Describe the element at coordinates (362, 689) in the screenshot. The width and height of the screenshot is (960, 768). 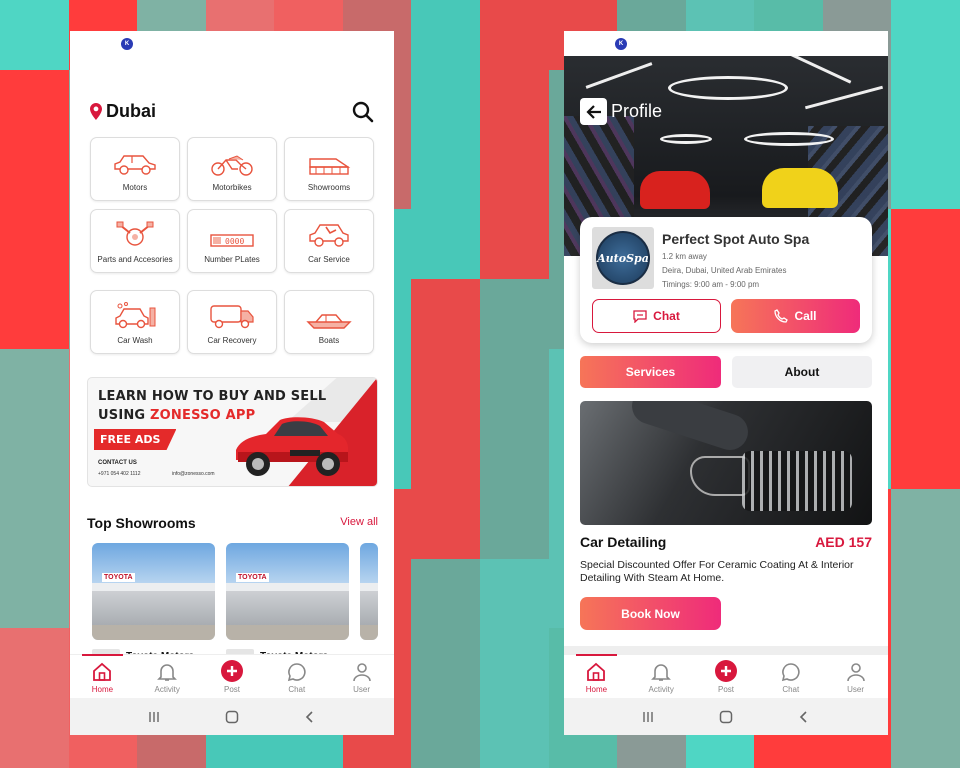
I see `nav-label: User` at that location.